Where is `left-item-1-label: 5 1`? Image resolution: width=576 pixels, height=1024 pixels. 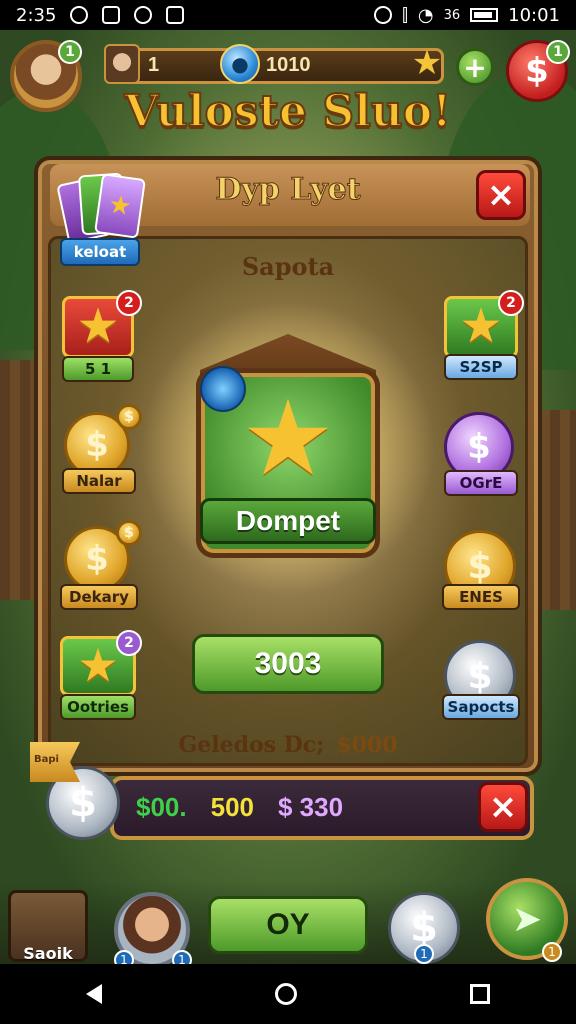 left-item-1-label: 5 1 is located at coordinates (98, 369).